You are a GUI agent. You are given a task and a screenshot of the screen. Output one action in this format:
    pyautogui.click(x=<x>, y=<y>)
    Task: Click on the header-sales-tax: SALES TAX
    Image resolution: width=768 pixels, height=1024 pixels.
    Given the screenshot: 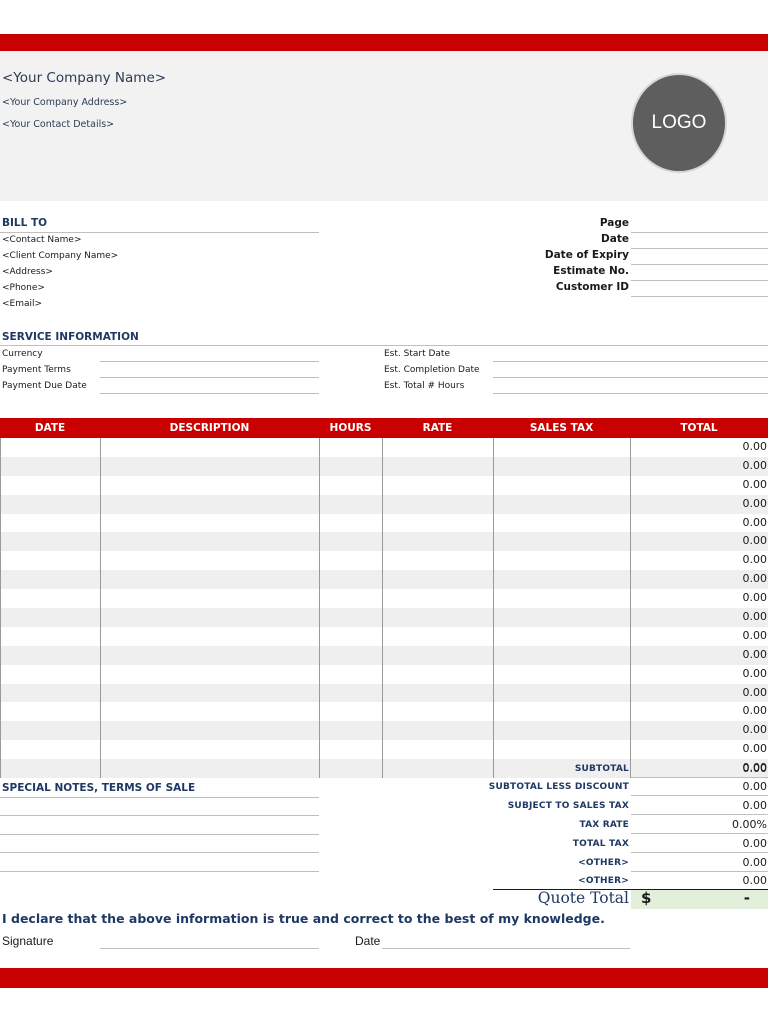 What is the action you would take?
    pyautogui.click(x=561, y=428)
    